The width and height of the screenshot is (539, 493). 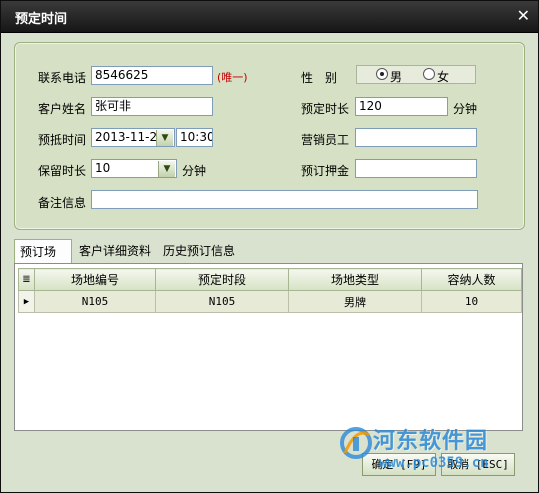 What do you see at coordinates (62, 78) in the screenshot?
I see `phone-label: 联系电话` at bounding box center [62, 78].